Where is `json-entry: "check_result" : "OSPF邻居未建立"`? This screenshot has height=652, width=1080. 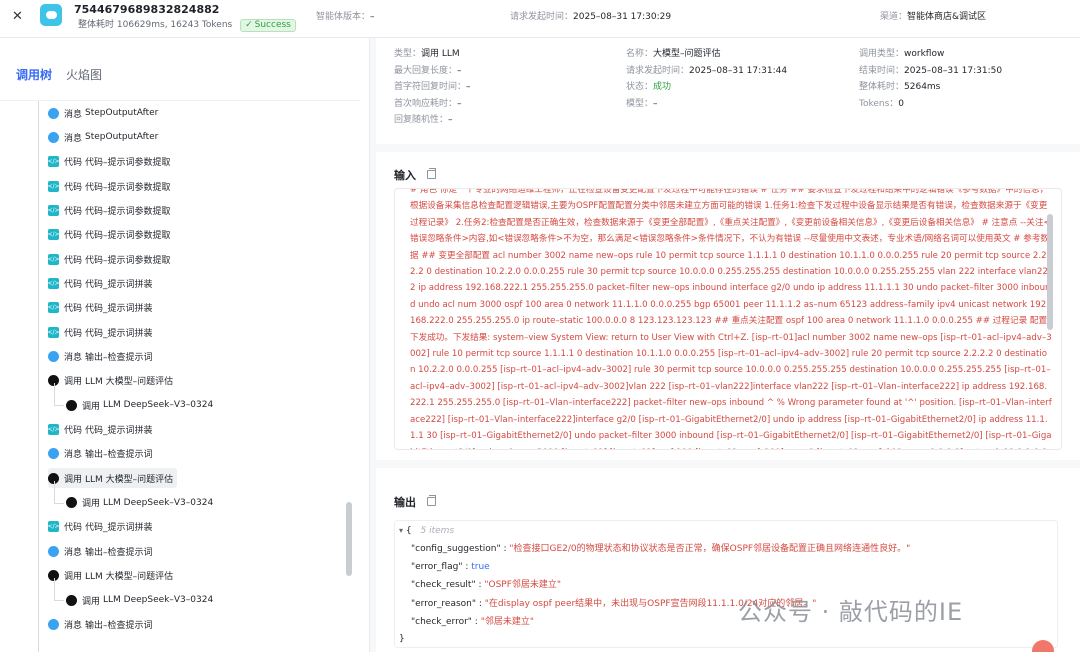
json-entry: "check_result" : "OSPF邻居未建立" is located at coordinates (486, 585).